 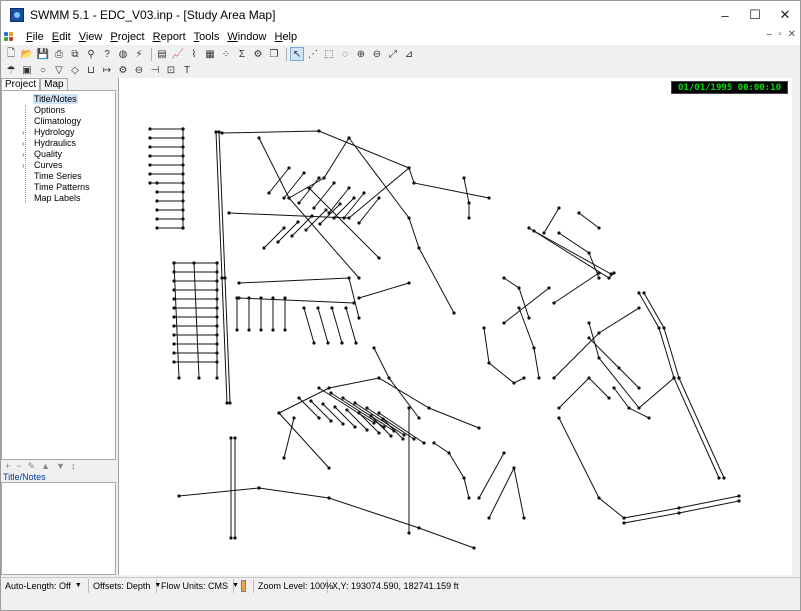 I want to click on globe-icon: ◍, so click(x=123, y=54).